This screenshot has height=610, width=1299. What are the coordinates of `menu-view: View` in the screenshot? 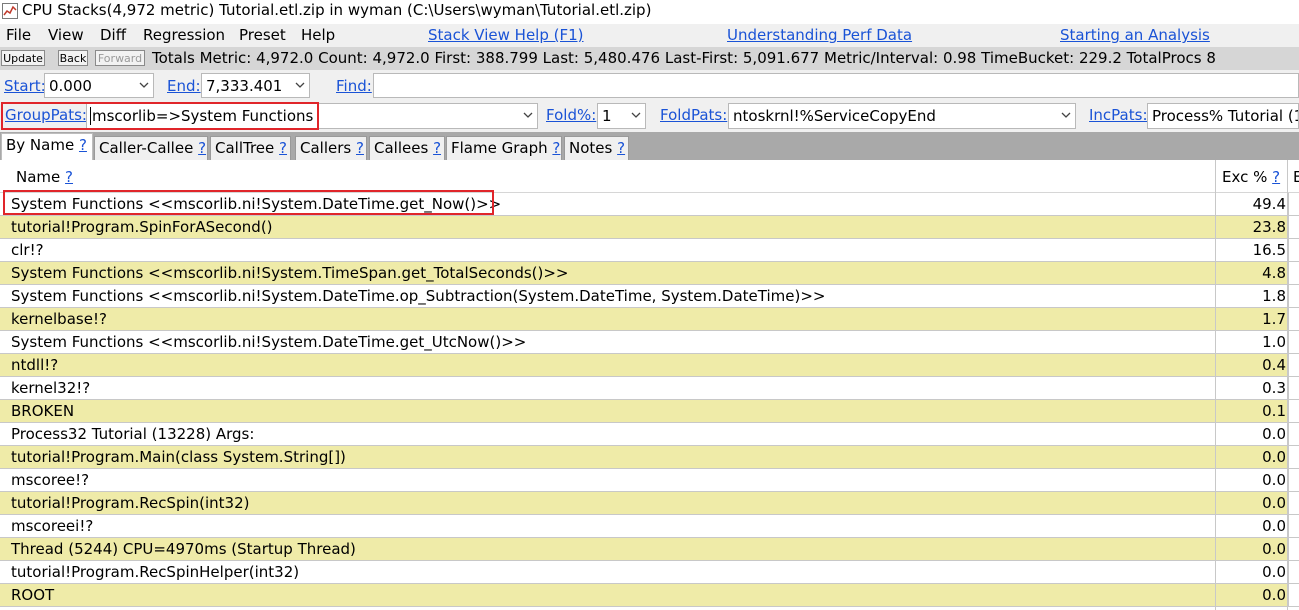 It's located at (66, 35).